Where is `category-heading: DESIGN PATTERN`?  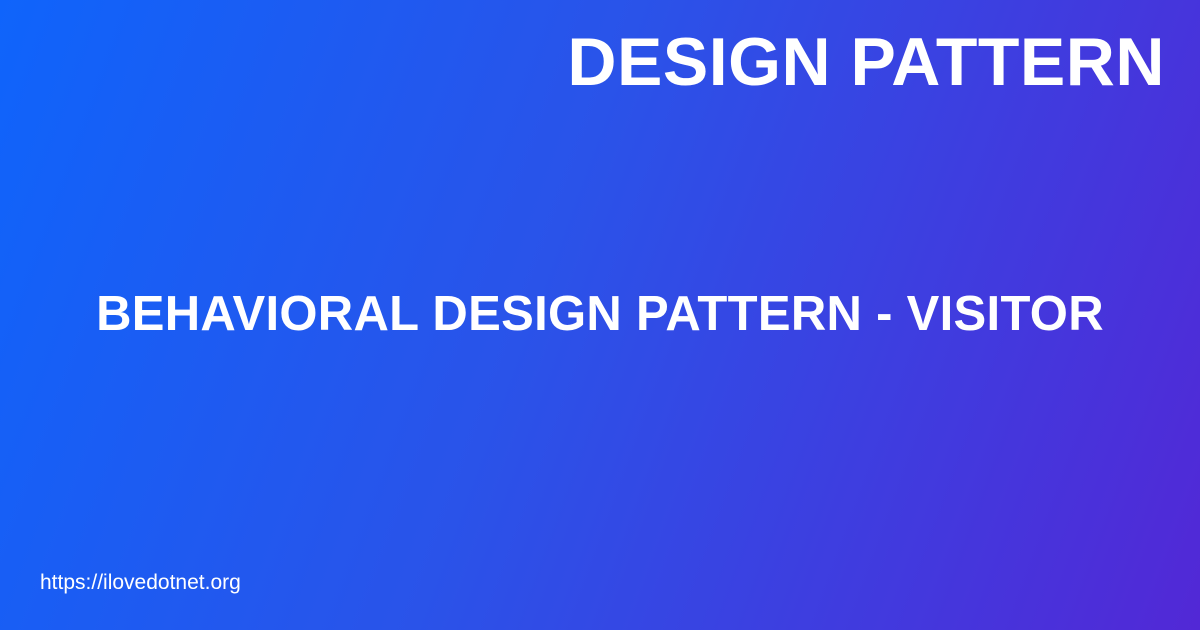 category-heading: DESIGN PATTERN is located at coordinates (866, 62).